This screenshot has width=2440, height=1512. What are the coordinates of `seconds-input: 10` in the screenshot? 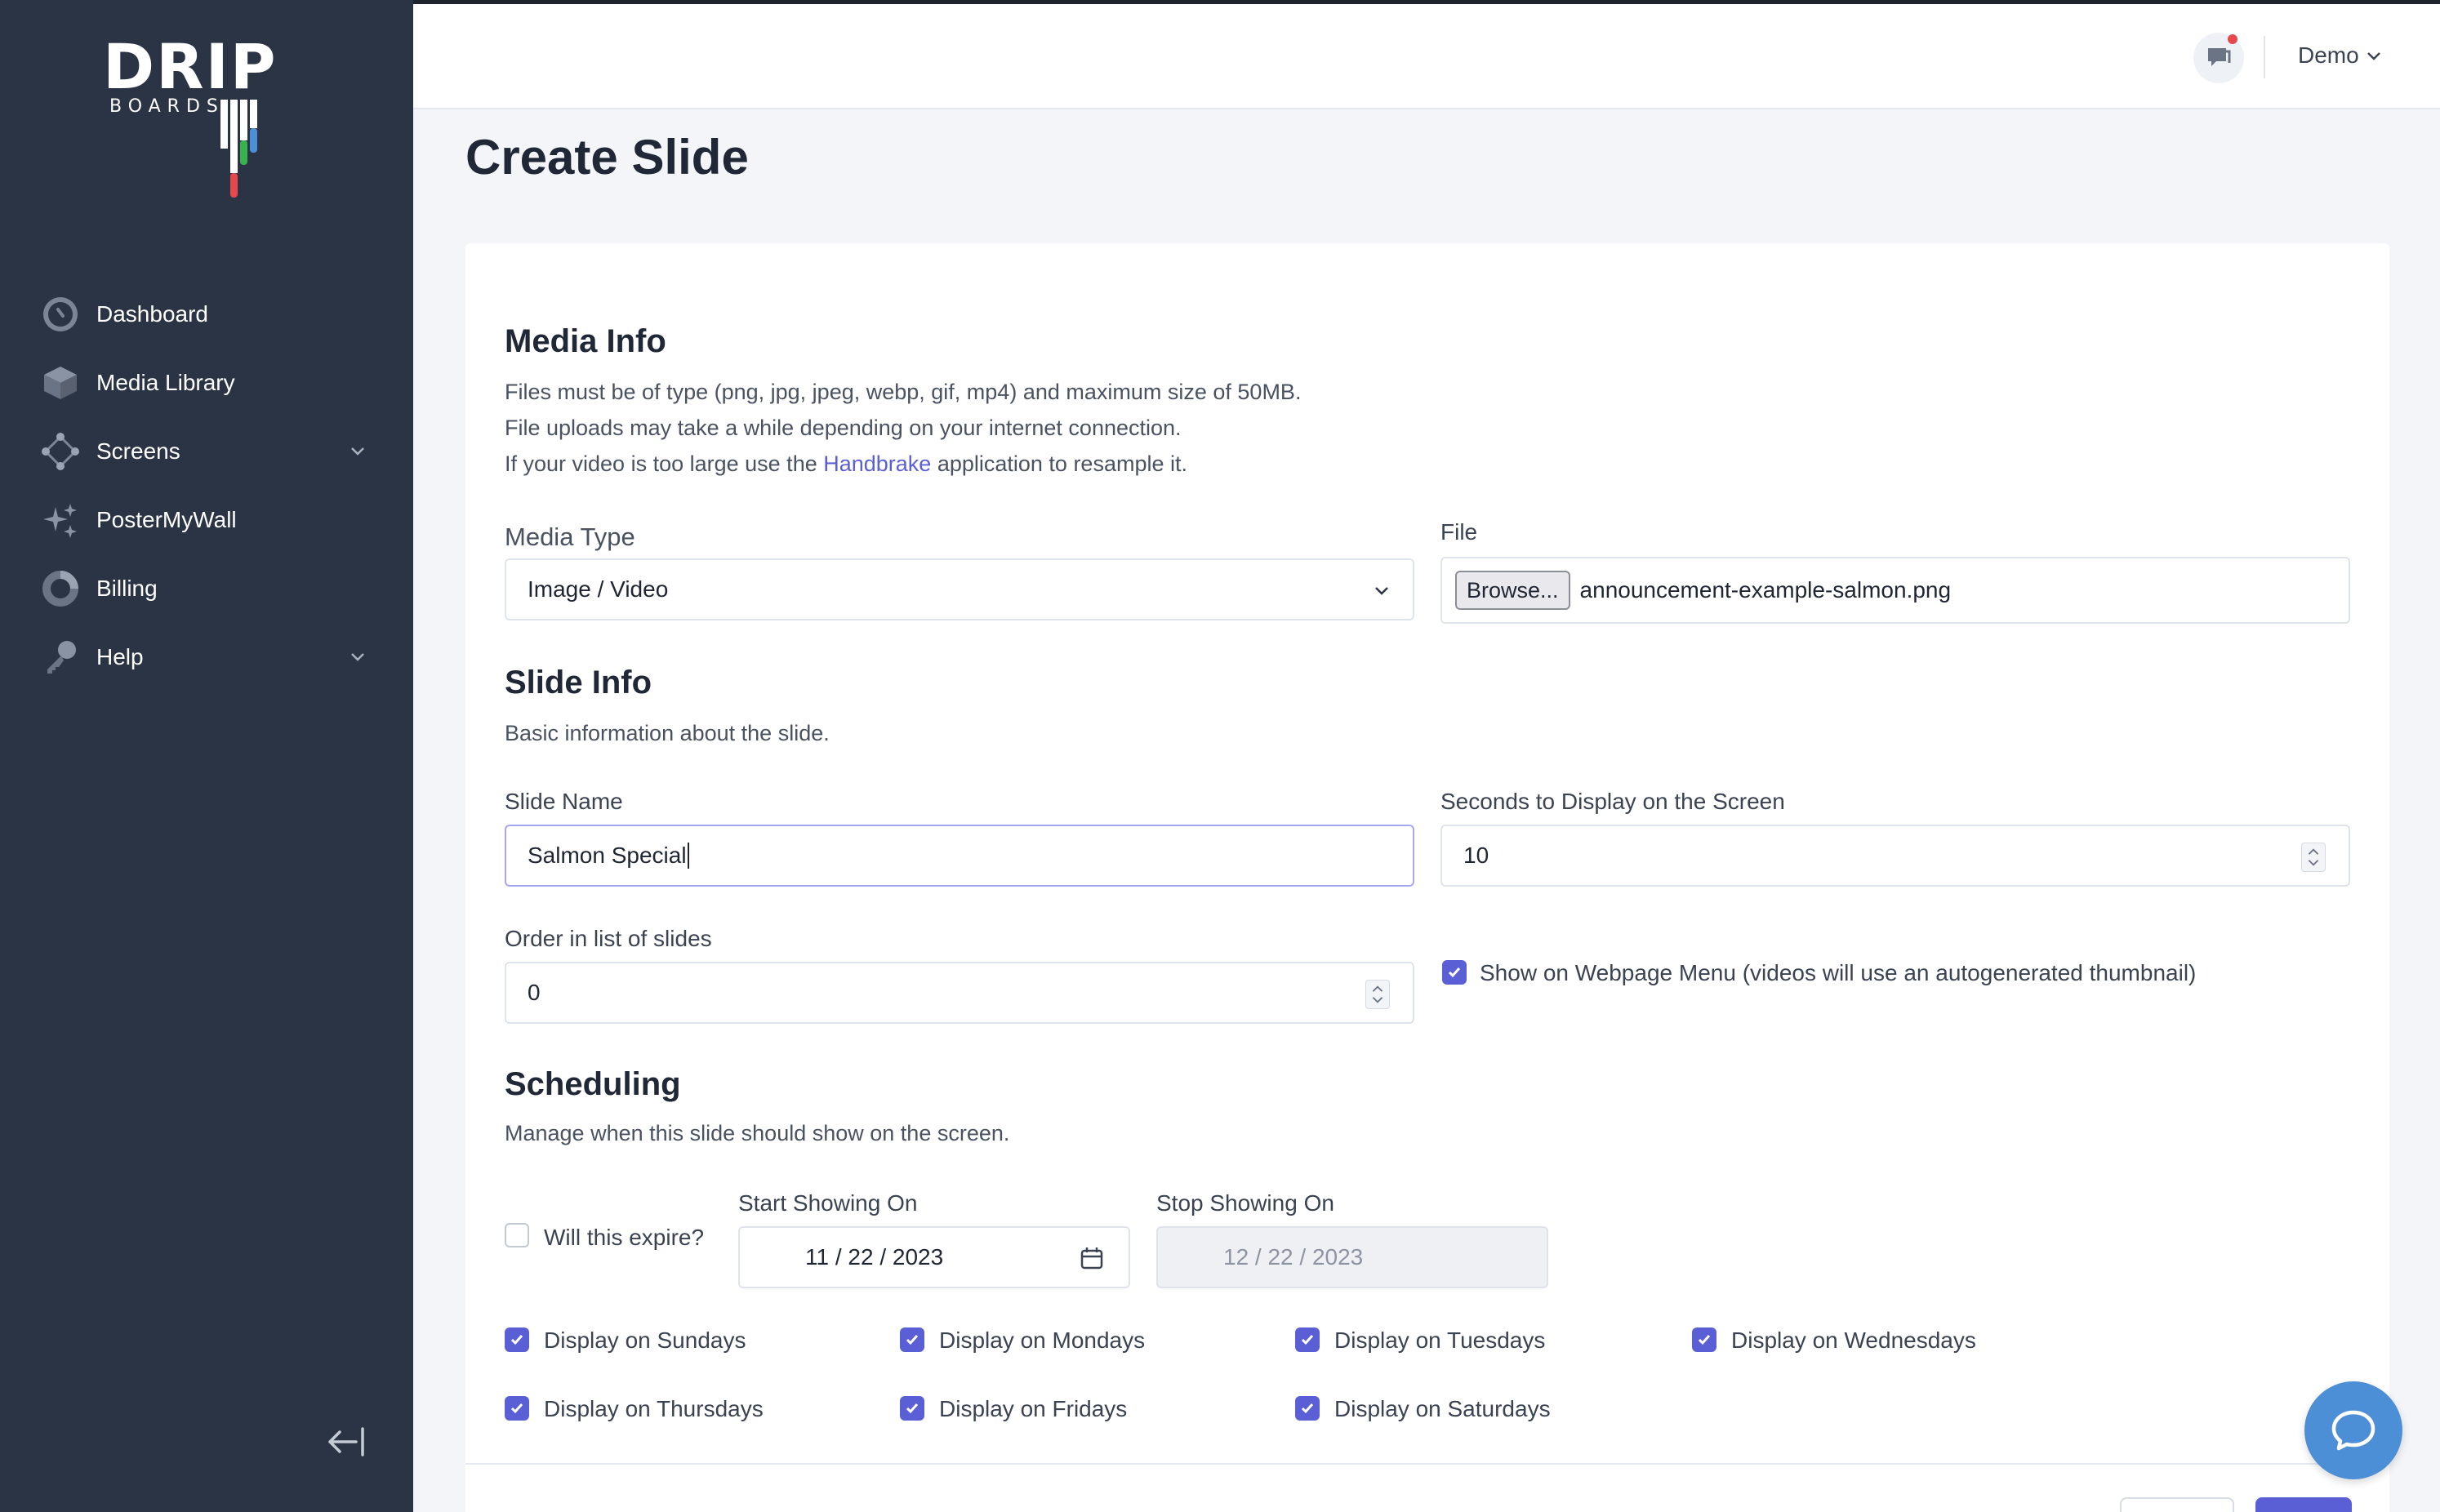 It's located at (1895, 856).